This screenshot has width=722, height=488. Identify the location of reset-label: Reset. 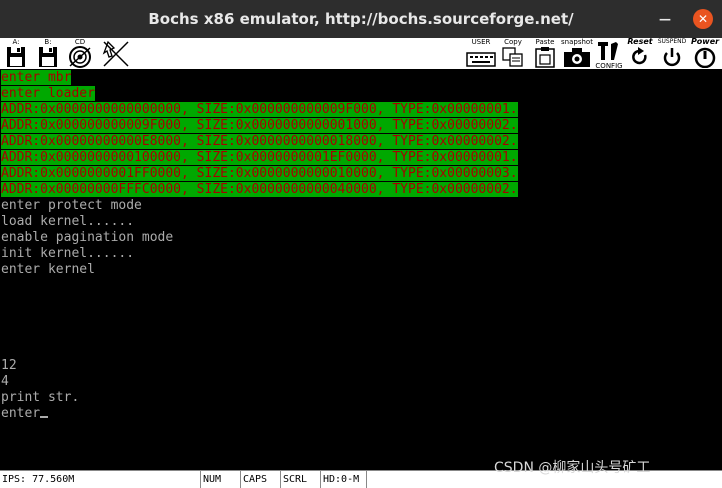
(640, 41).